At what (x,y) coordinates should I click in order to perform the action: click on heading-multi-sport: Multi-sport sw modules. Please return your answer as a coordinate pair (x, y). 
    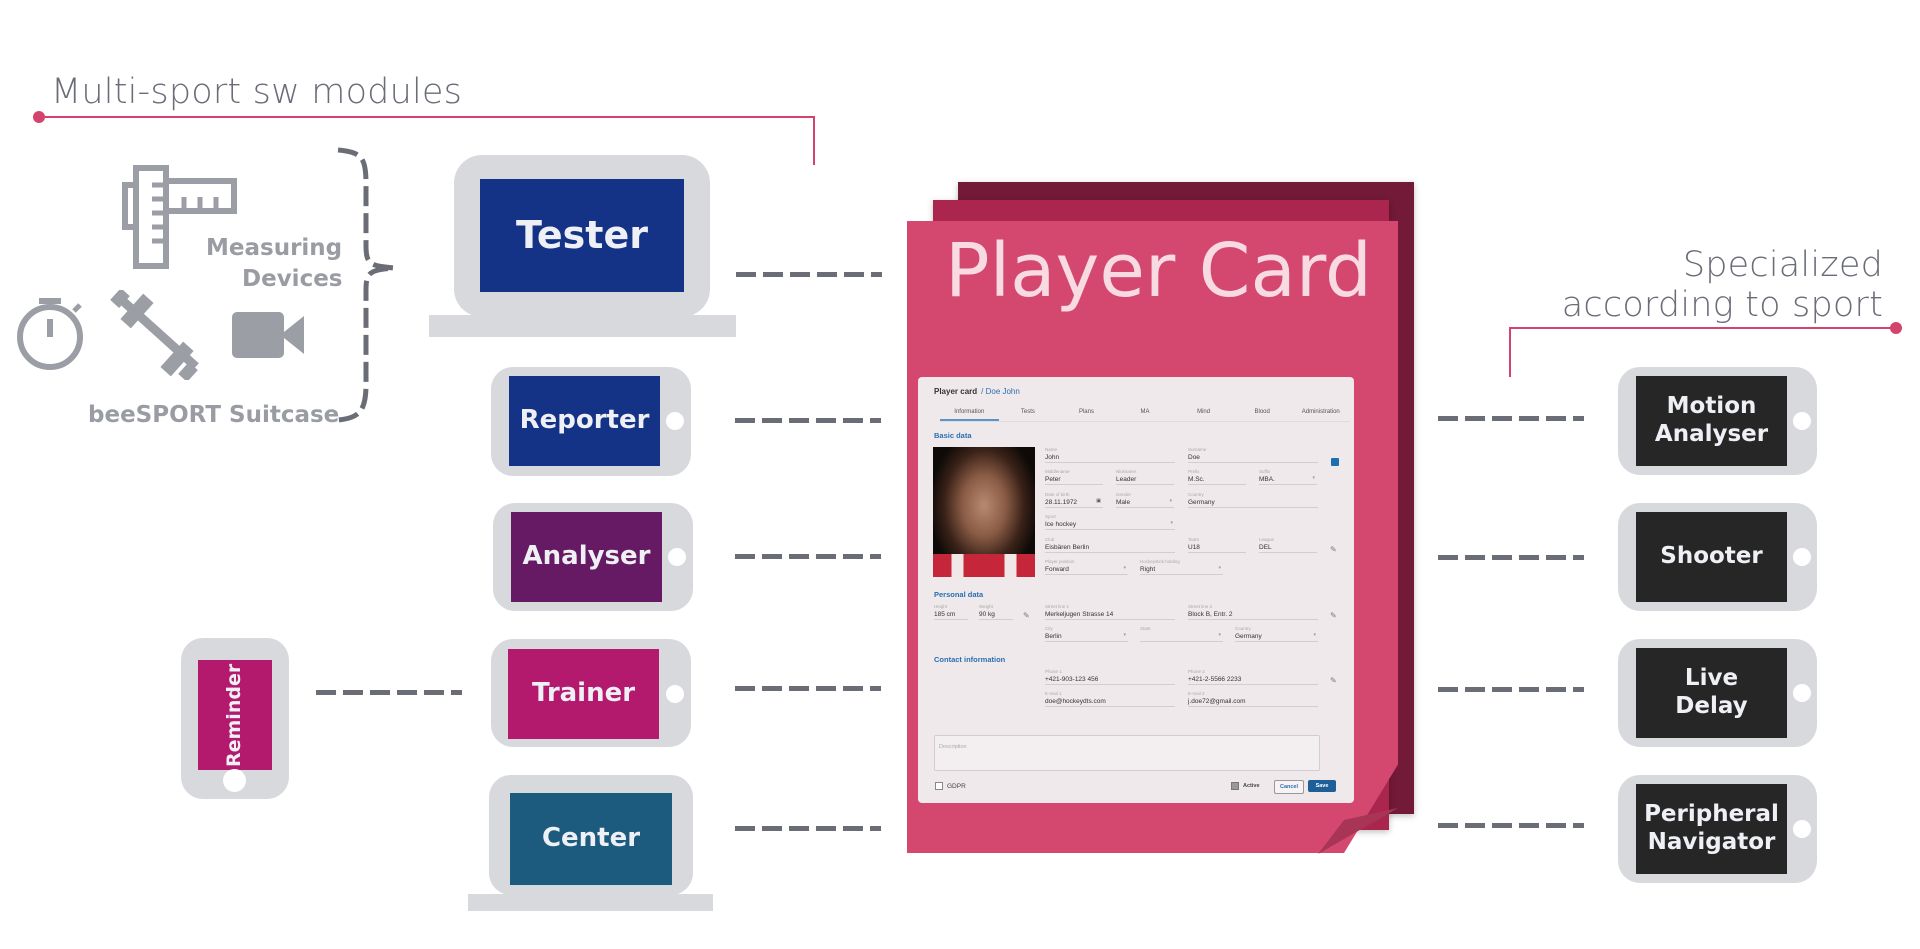
    Looking at the image, I should click on (257, 92).